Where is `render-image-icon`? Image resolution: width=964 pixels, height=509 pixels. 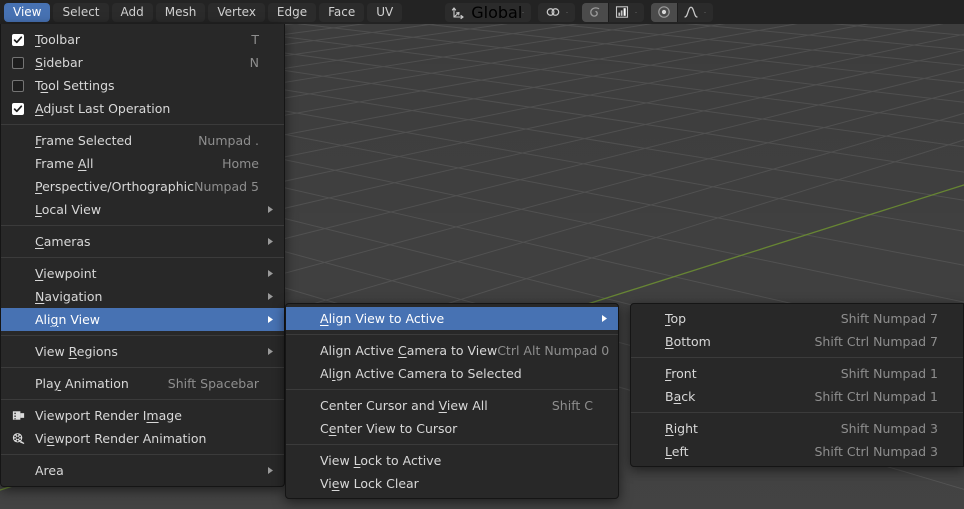 render-image-icon is located at coordinates (18, 415).